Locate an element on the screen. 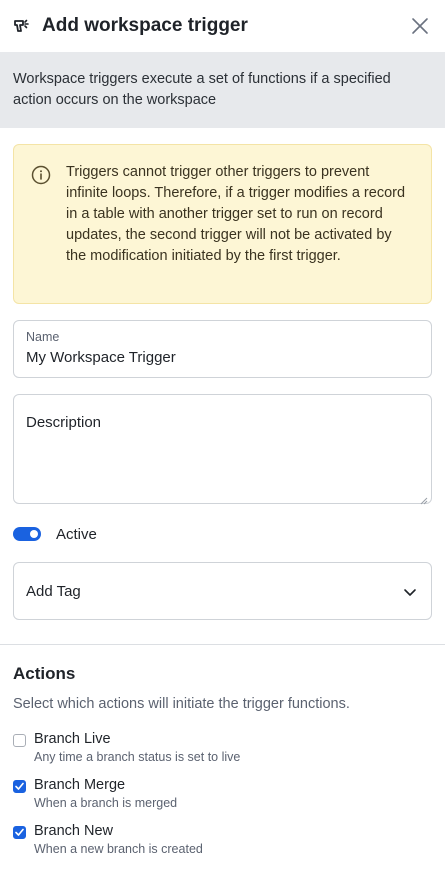 This screenshot has height=875, width=445. add-tag-select: Add Tag is located at coordinates (222, 591).